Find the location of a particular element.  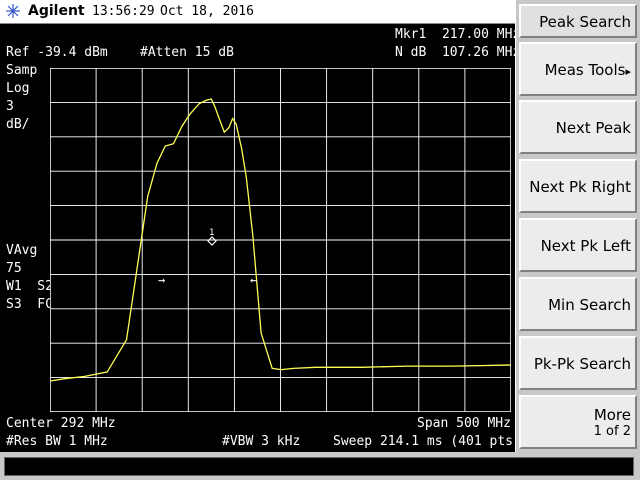

scale-type: Log is located at coordinates (18, 88).